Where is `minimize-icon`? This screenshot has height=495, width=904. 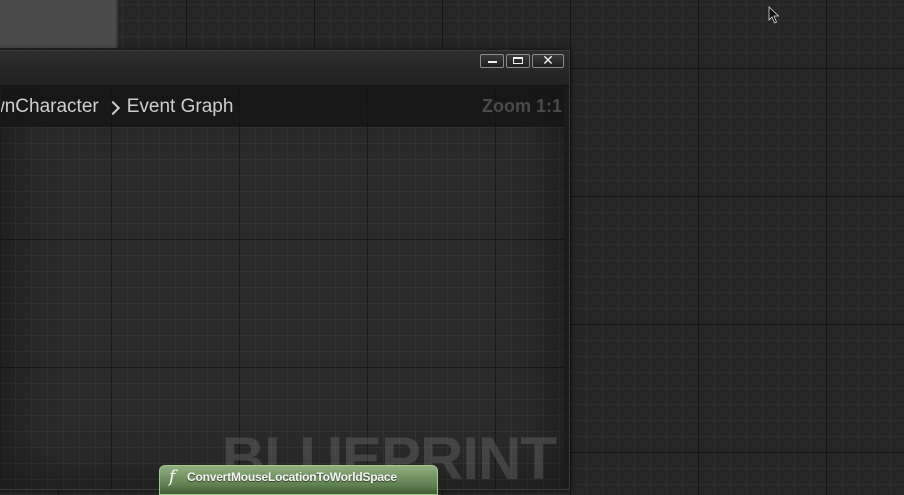
minimize-icon is located at coordinates (492, 62).